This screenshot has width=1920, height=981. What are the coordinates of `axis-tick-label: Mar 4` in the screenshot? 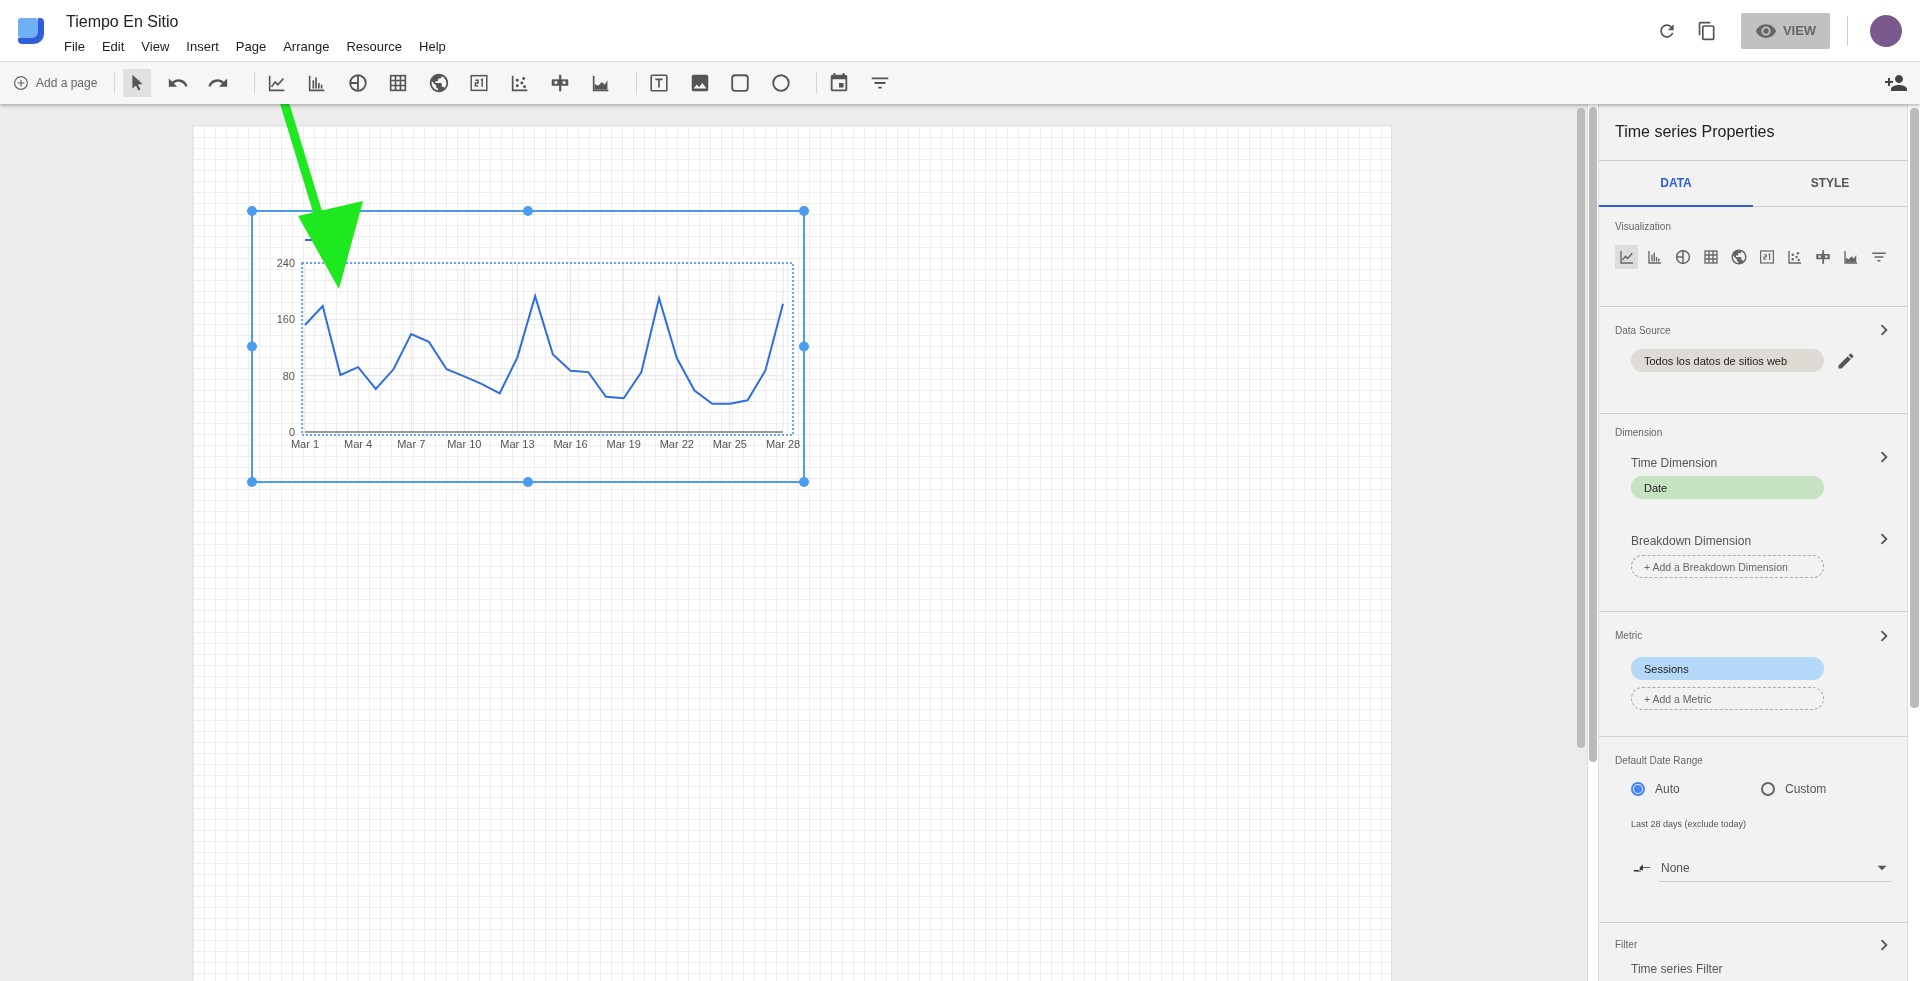 It's located at (358, 444).